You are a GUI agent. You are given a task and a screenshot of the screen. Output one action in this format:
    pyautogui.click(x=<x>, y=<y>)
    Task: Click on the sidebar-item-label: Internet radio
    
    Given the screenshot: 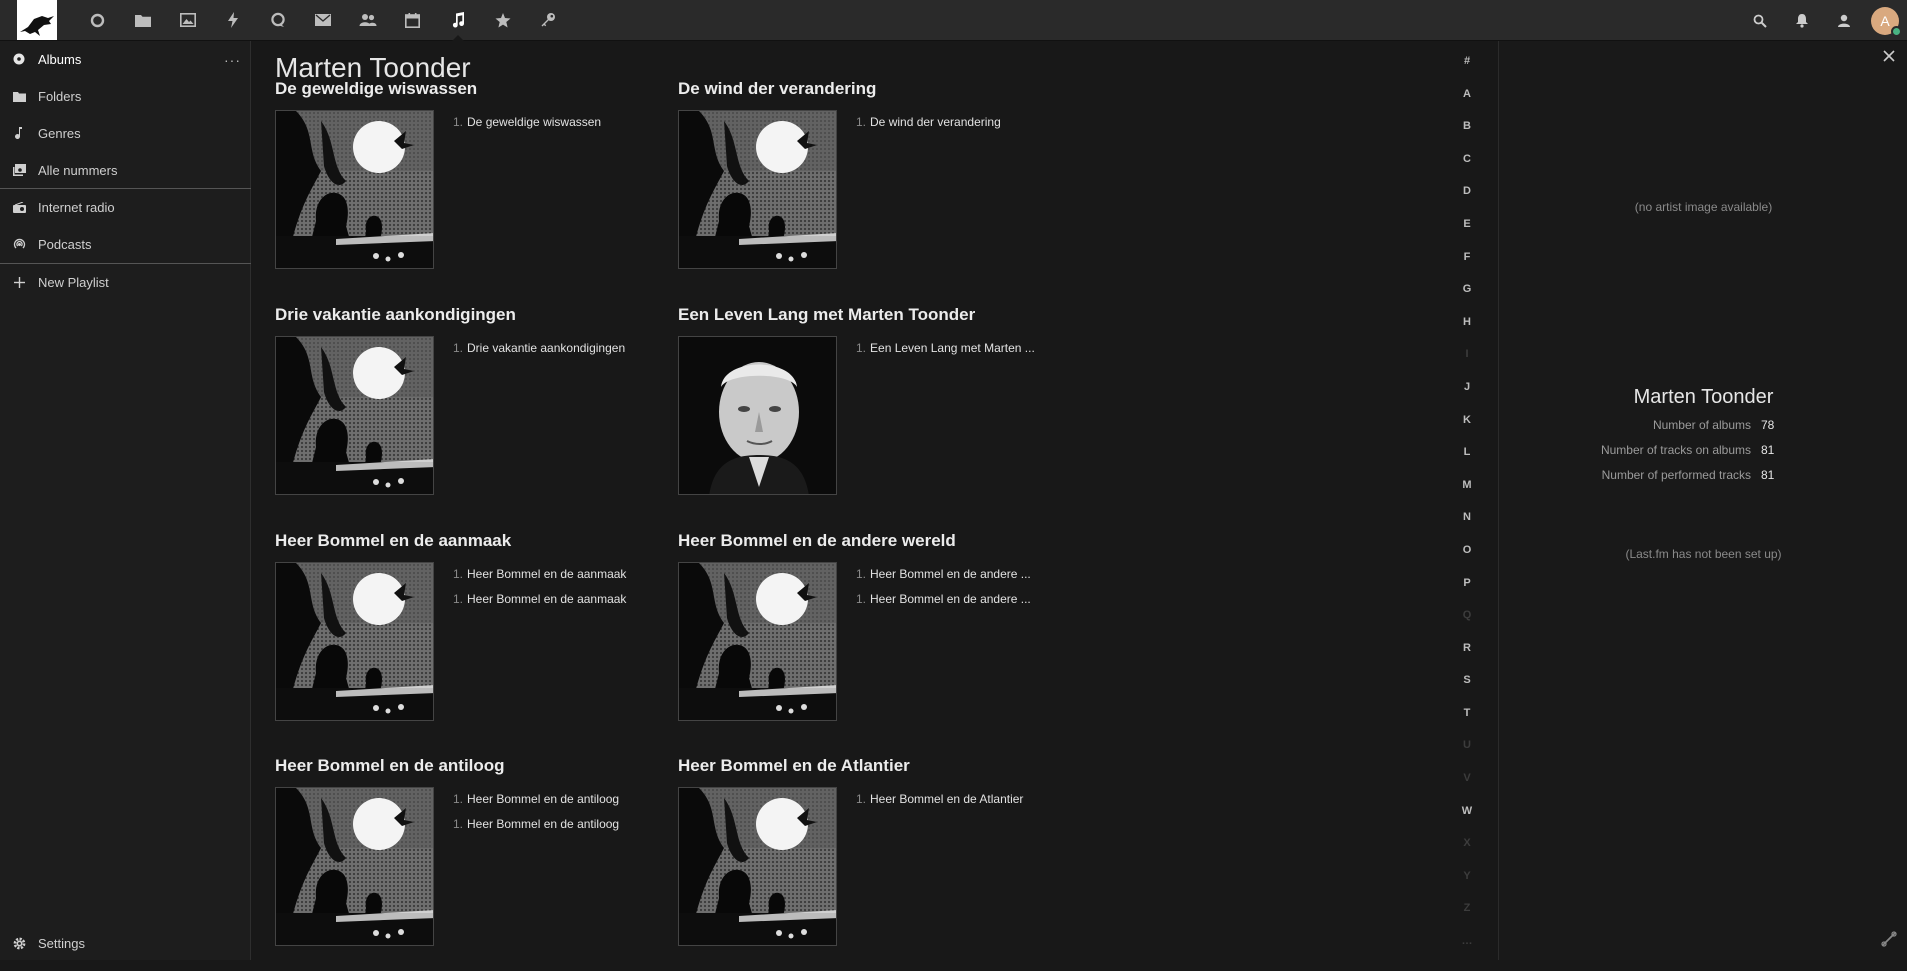 What is the action you would take?
    pyautogui.click(x=76, y=207)
    